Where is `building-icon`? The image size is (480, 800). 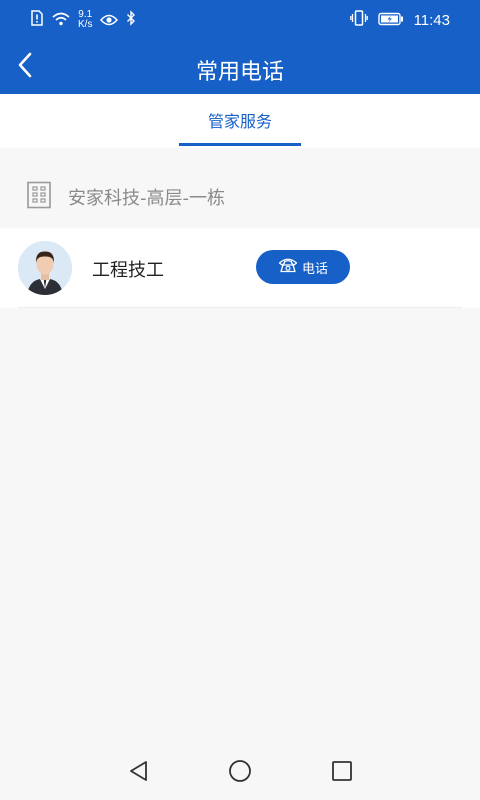
building-icon is located at coordinates (39, 197).